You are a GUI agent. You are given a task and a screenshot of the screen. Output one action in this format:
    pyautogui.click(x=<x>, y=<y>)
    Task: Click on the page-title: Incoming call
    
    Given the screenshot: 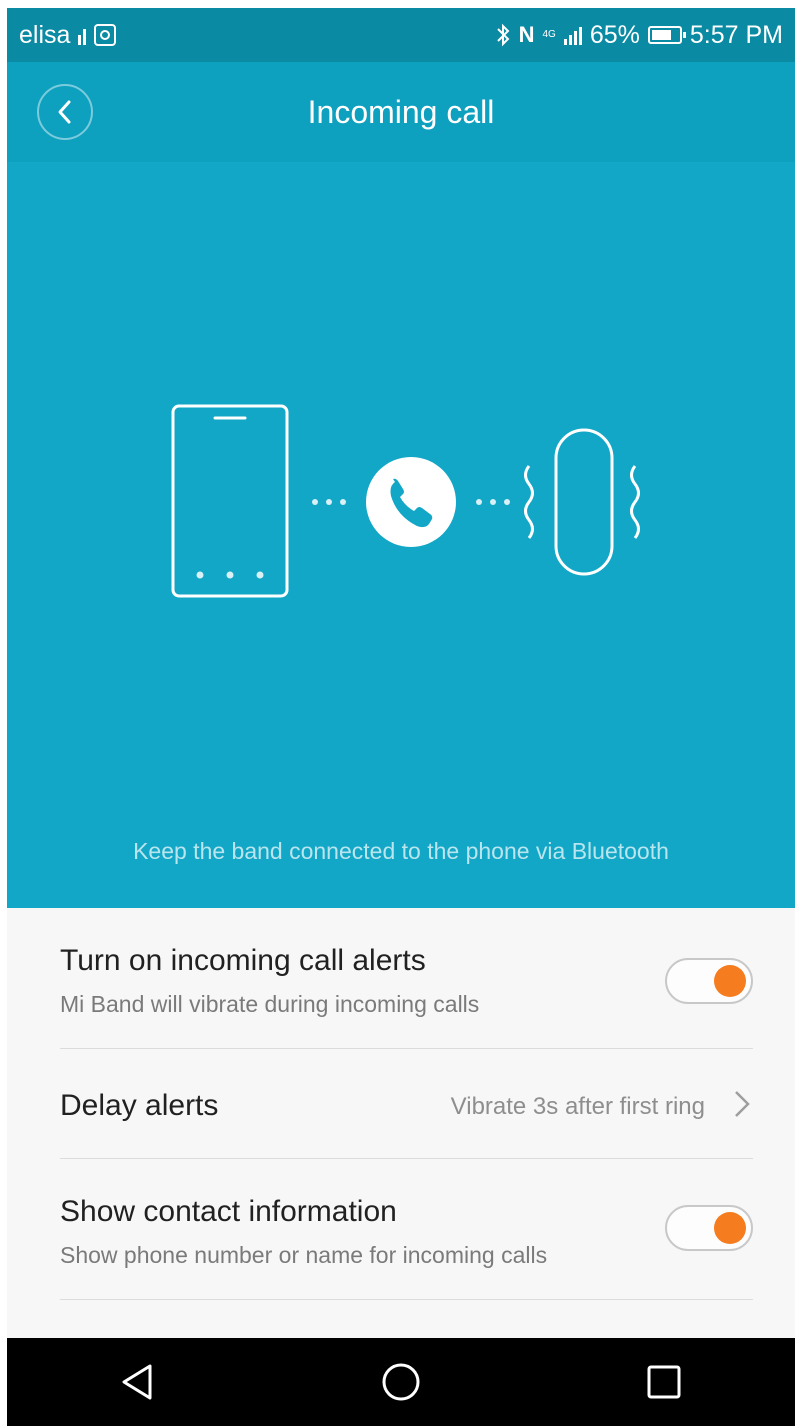 What is the action you would take?
    pyautogui.click(x=401, y=112)
    